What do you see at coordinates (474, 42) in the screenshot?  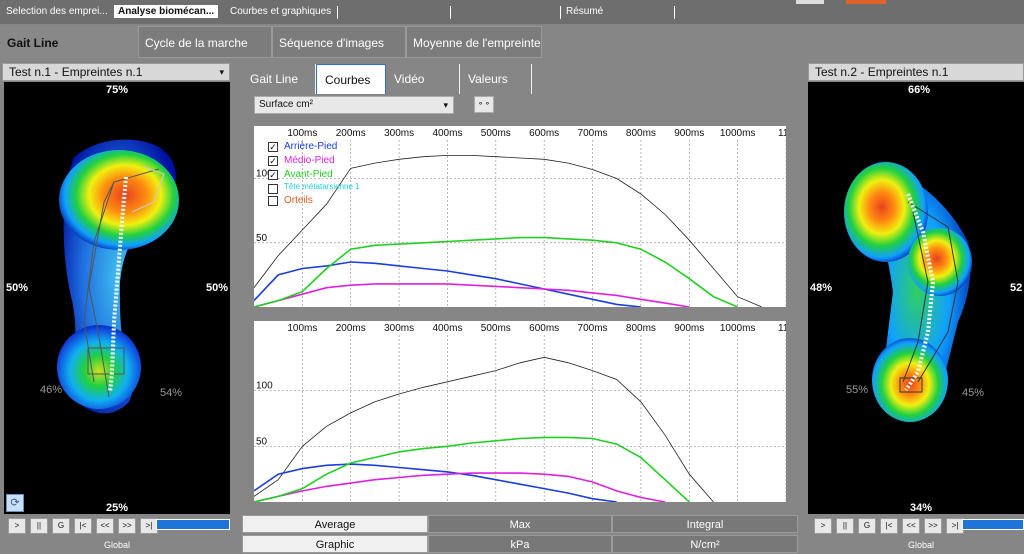 I see `subtab-moyenne-empreinte: Moyenne de l'empreinte` at bounding box center [474, 42].